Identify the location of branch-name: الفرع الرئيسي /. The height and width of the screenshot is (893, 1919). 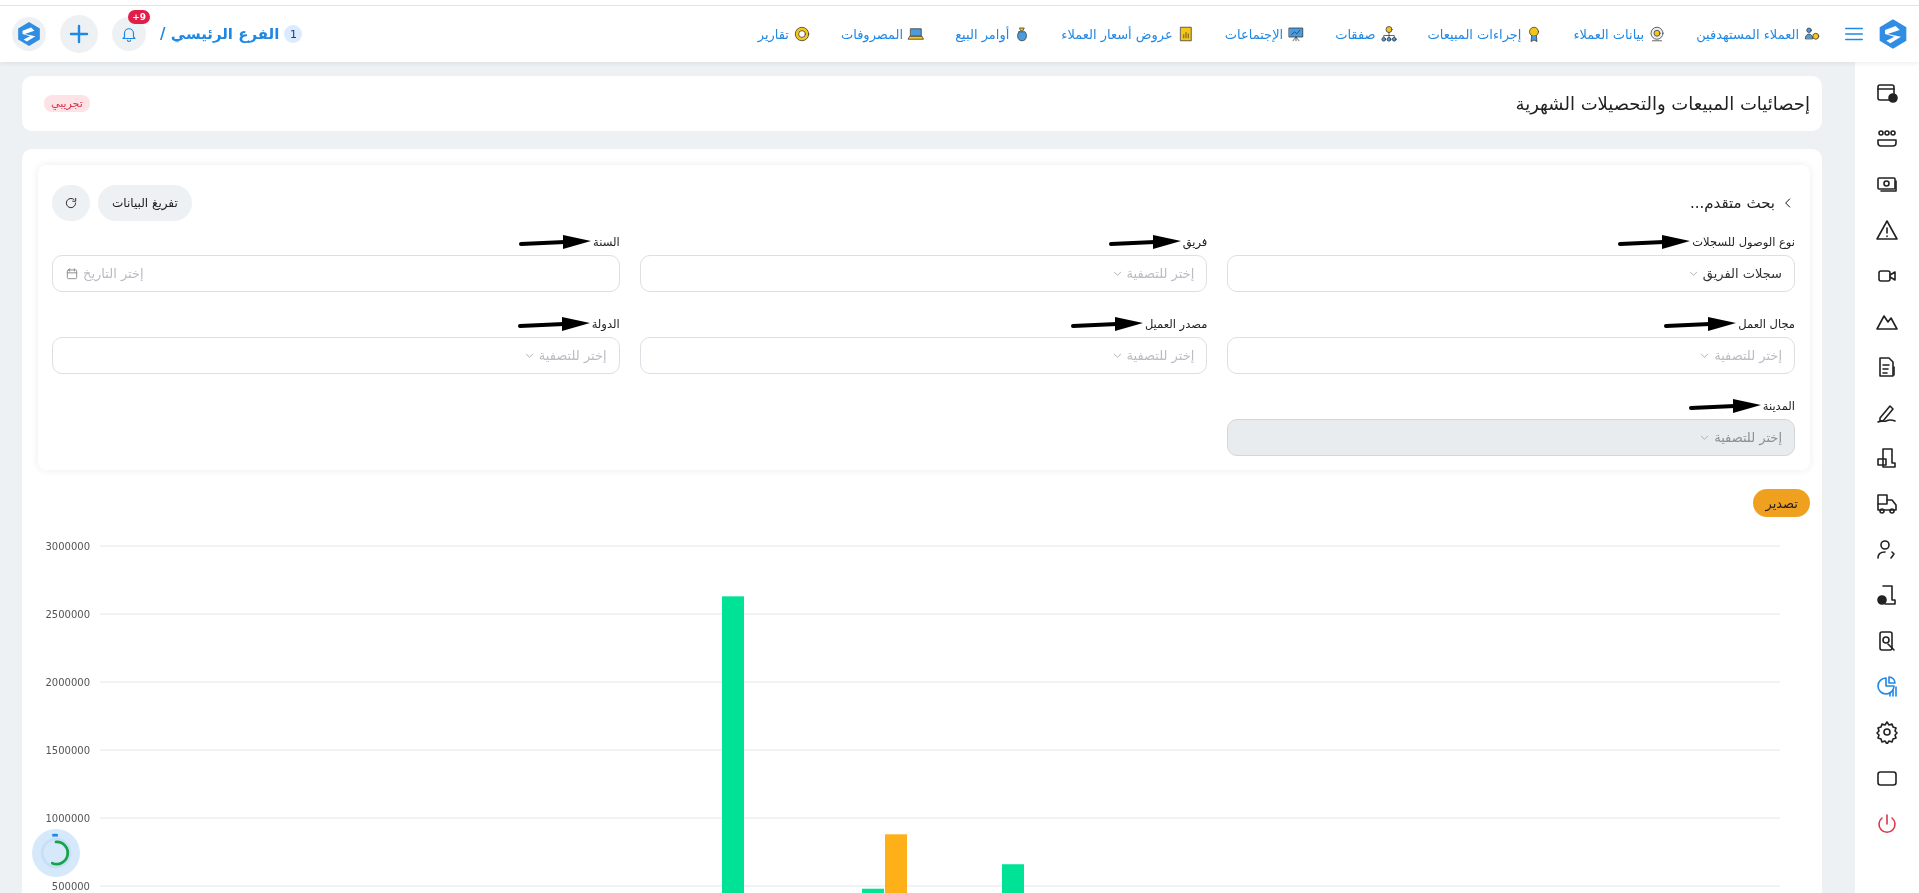
(220, 34).